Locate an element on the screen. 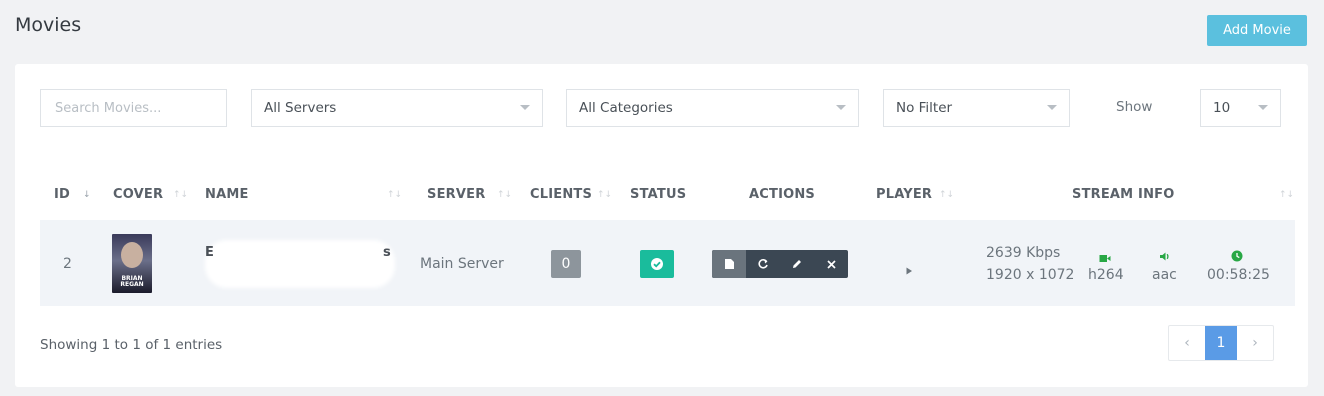 The height and width of the screenshot is (396, 1324). name-redaction is located at coordinates (300, 264).